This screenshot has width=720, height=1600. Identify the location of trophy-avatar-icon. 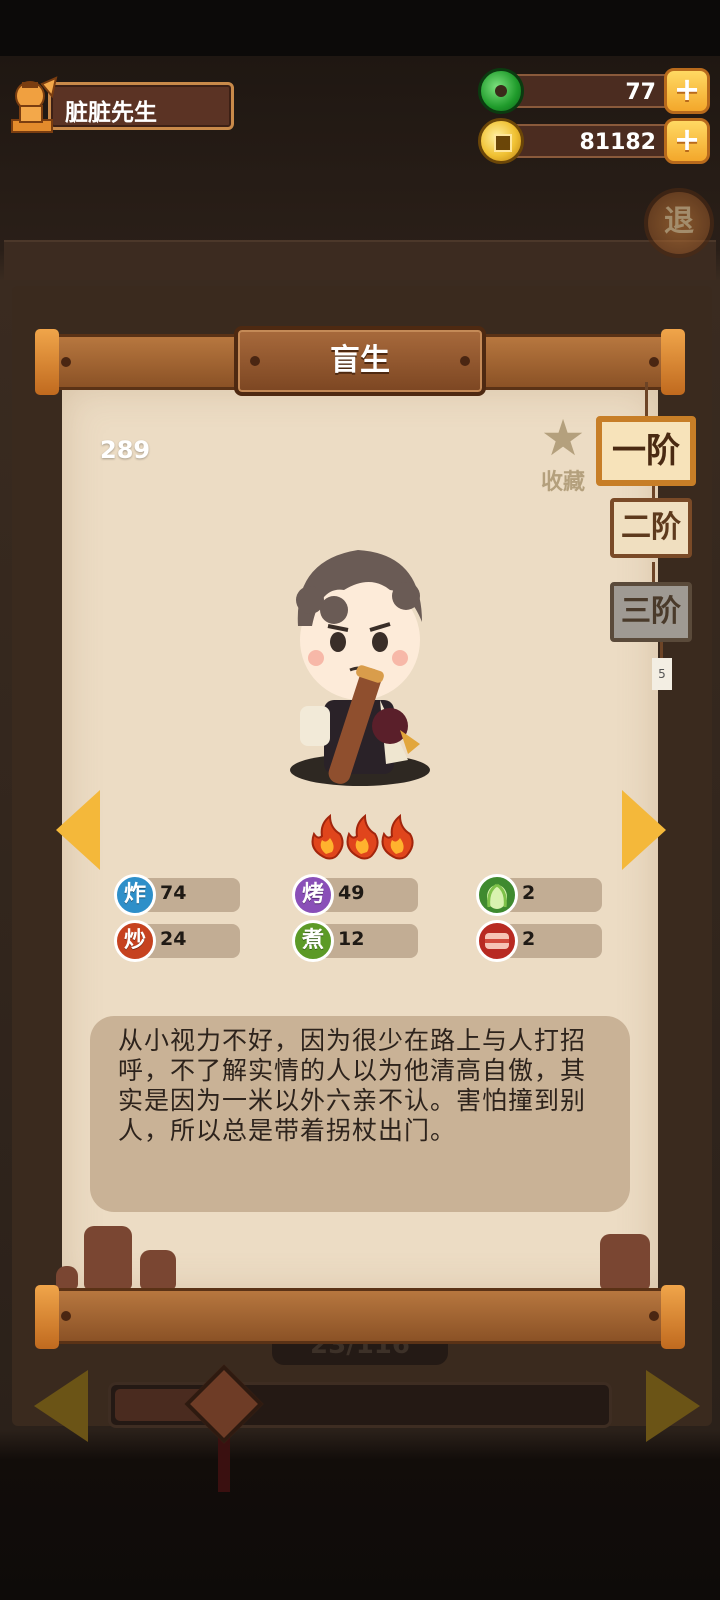
(34, 104).